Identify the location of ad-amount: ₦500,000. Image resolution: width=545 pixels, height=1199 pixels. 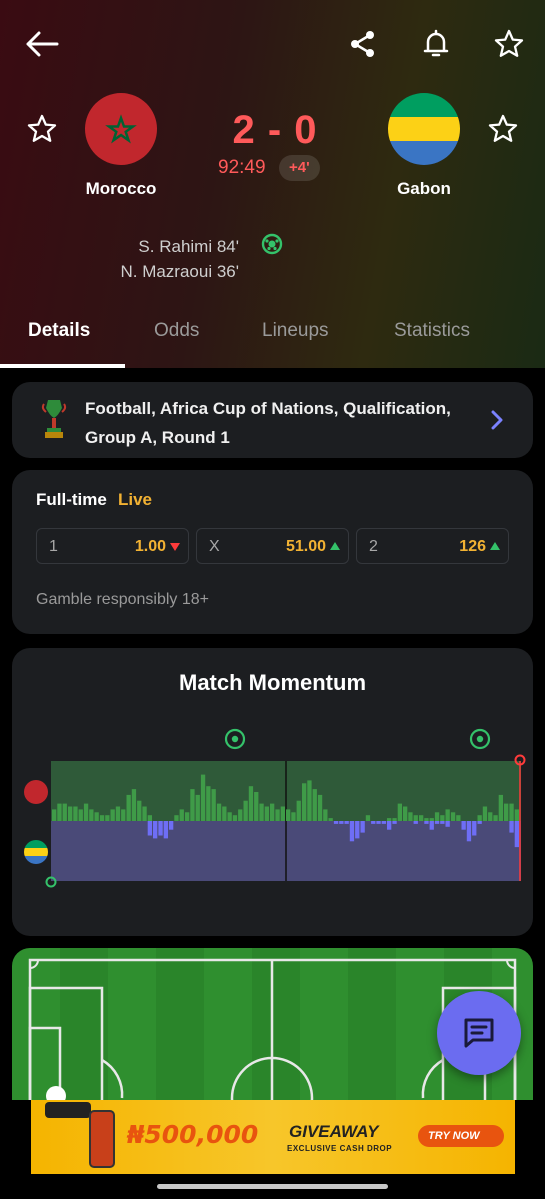
(193, 1134).